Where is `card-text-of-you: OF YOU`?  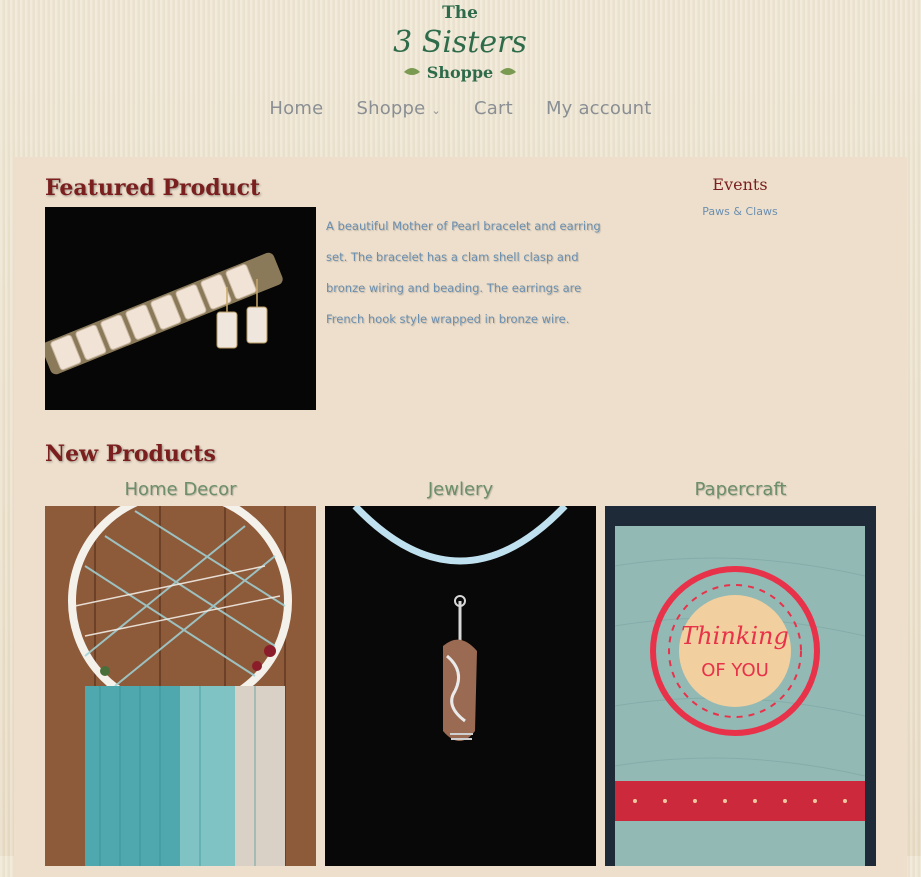 card-text-of-you: OF YOU is located at coordinates (735, 670).